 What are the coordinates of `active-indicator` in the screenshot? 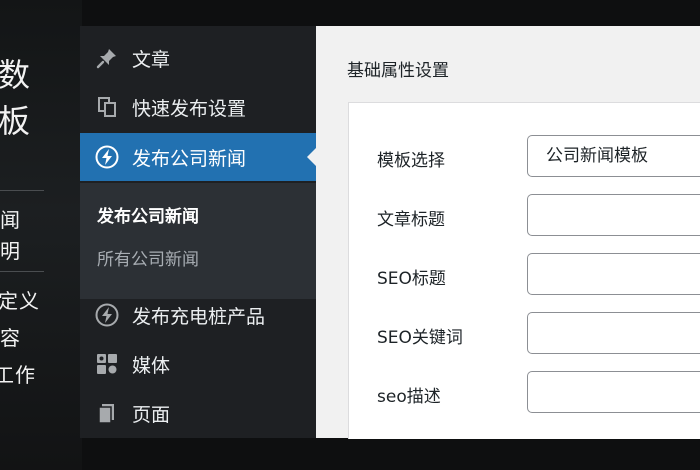 It's located at (311, 157).